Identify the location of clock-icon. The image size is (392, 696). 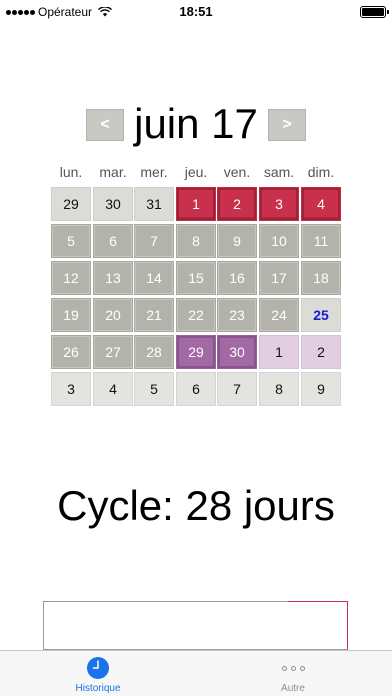
(98, 668).